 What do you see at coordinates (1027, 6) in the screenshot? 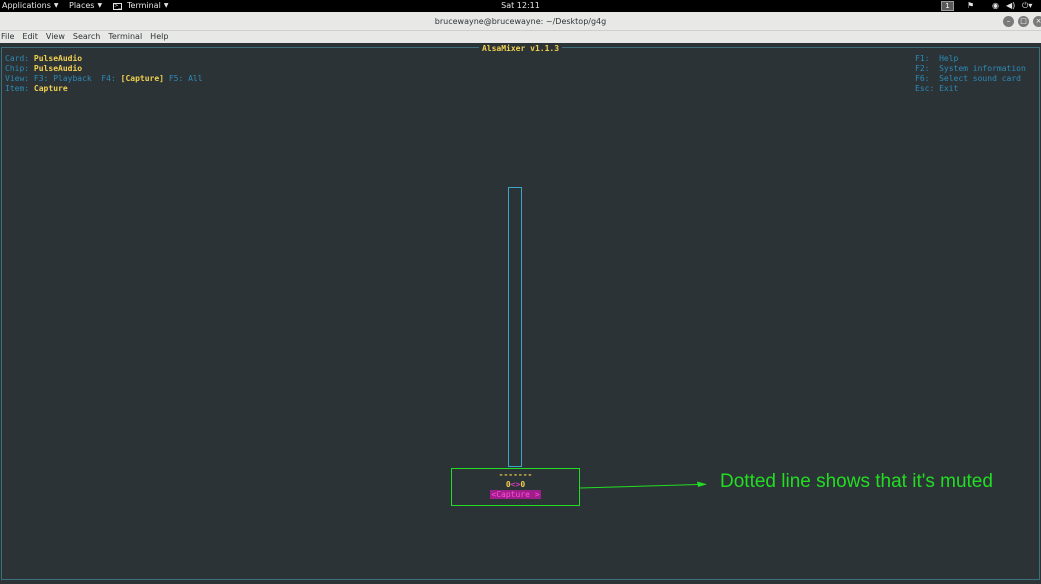
I see `power-icon: ⏻▾` at bounding box center [1027, 6].